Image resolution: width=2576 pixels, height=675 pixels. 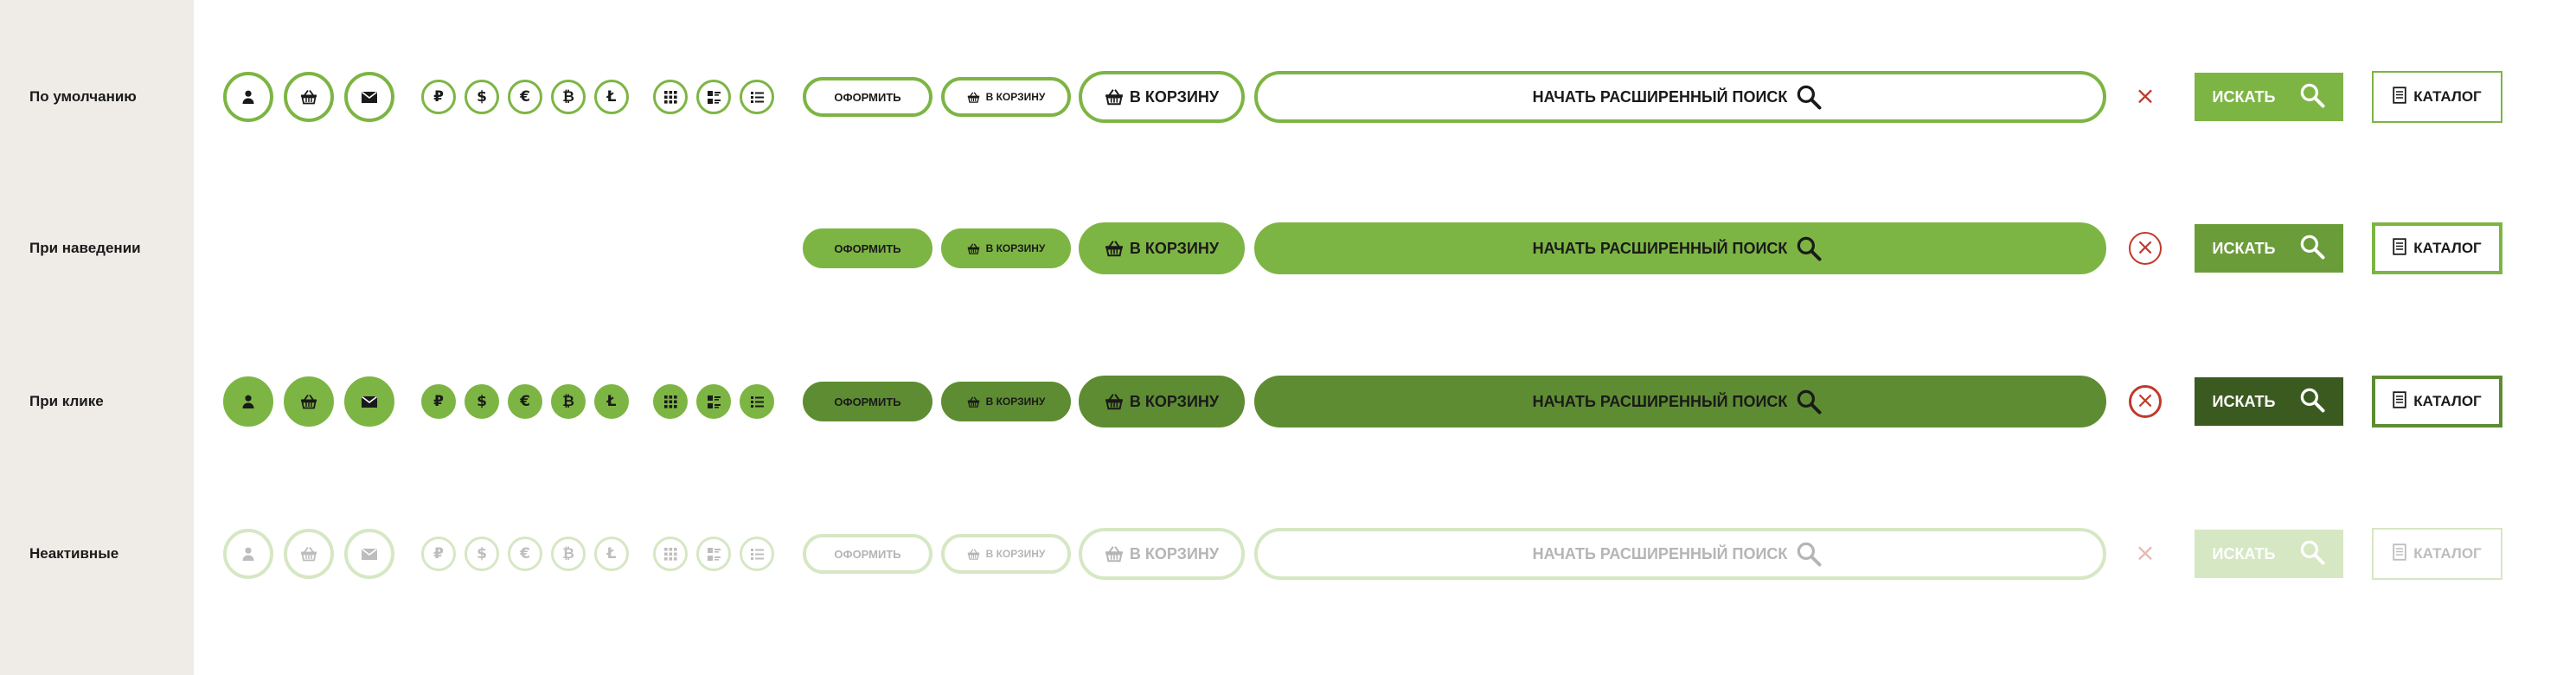 I want to click on currency-symbol: €, so click(x=525, y=401).